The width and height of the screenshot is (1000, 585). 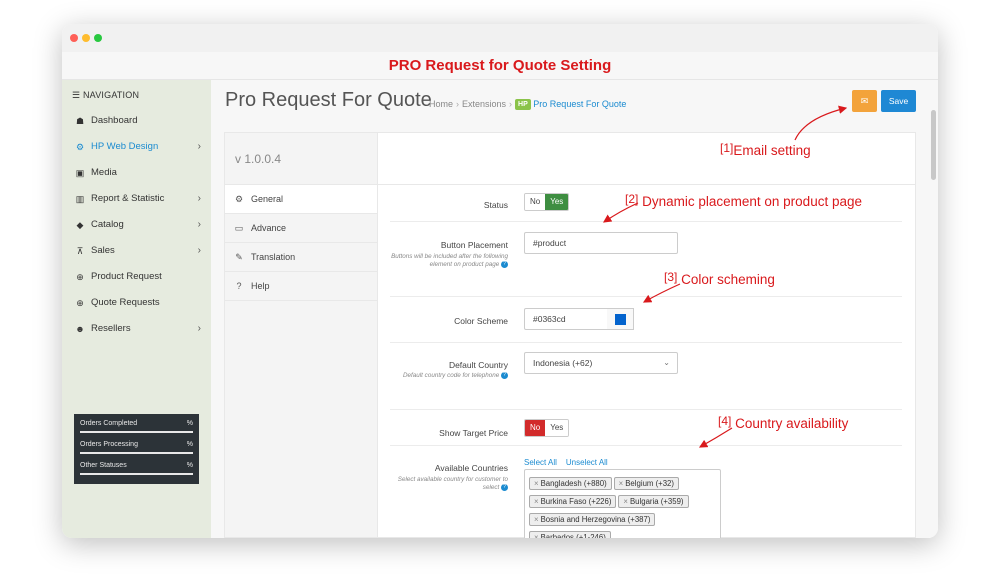 I want to click on country-tag: × Bulgaria (+359), so click(x=653, y=501).